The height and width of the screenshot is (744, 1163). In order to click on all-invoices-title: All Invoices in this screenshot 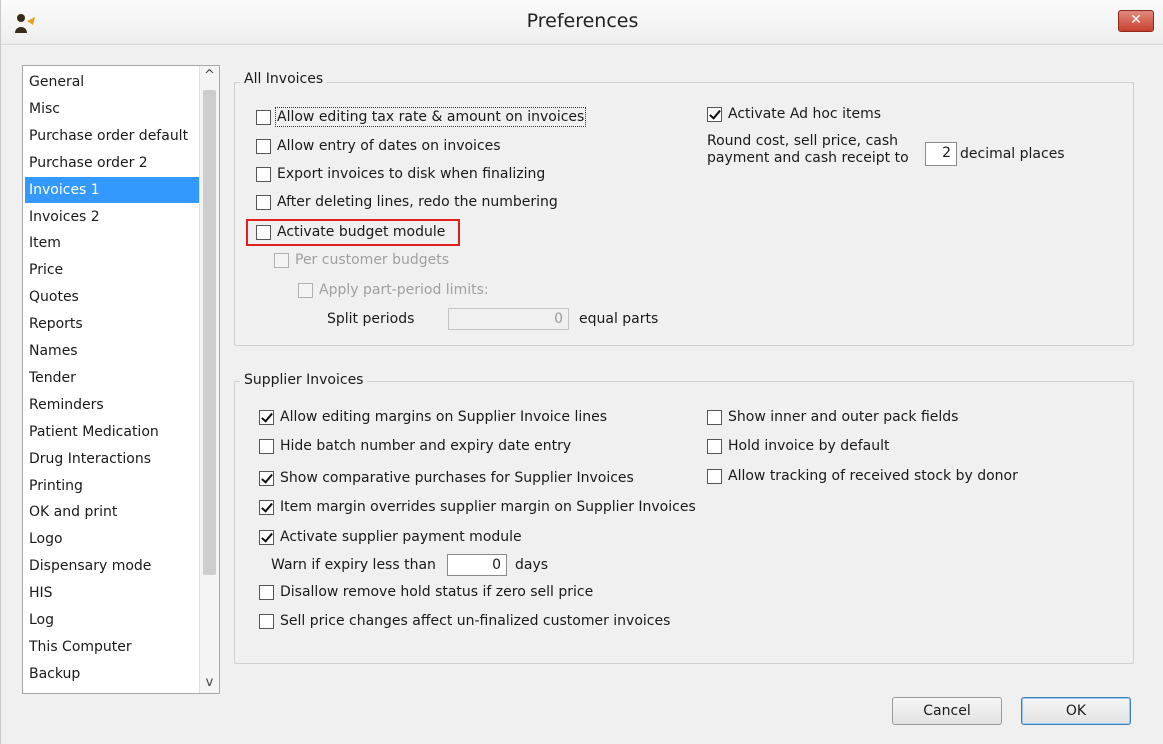, I will do `click(284, 79)`.